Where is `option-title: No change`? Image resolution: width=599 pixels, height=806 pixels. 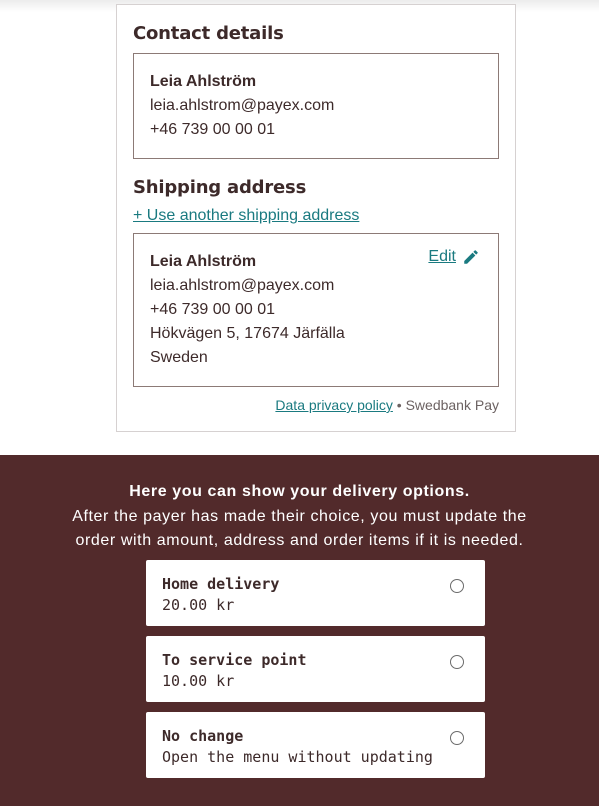
option-title: No change is located at coordinates (203, 736).